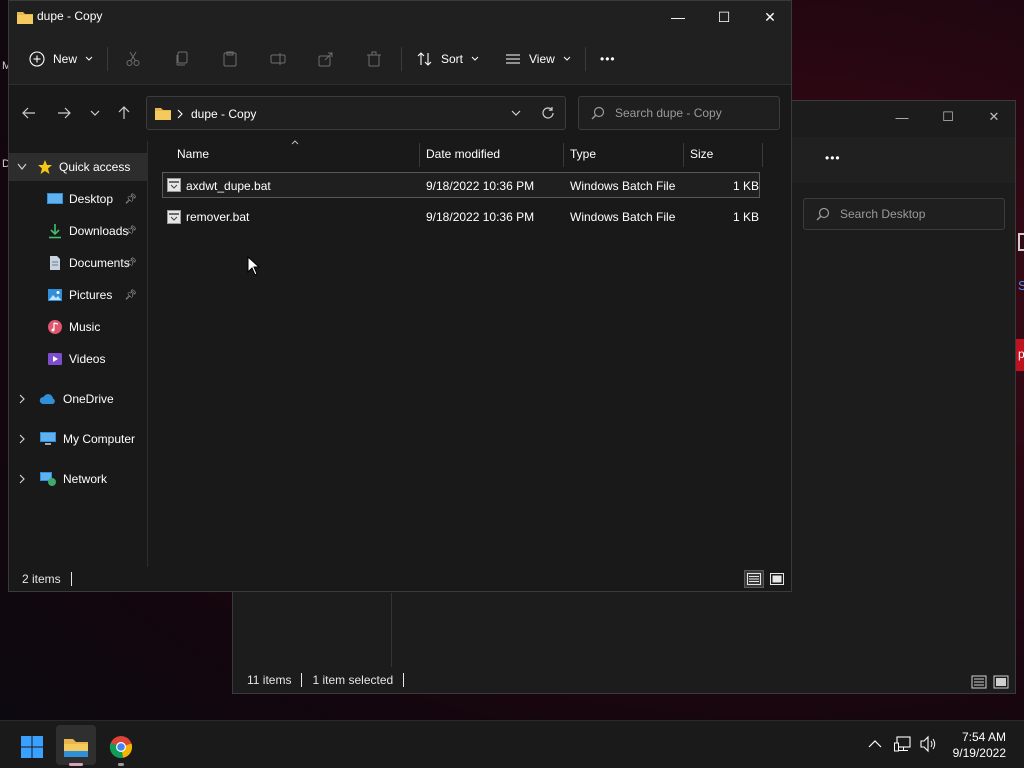 The width and height of the screenshot is (1024, 768). Describe the element at coordinates (55, 359) in the screenshot. I see `videos-icon` at that location.